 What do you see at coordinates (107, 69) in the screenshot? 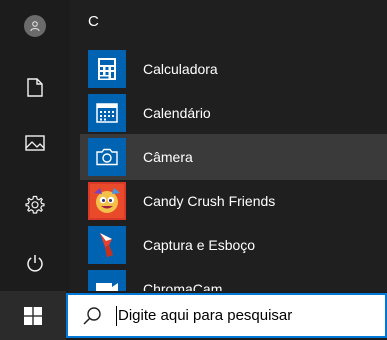
I see `calculator-icon` at bounding box center [107, 69].